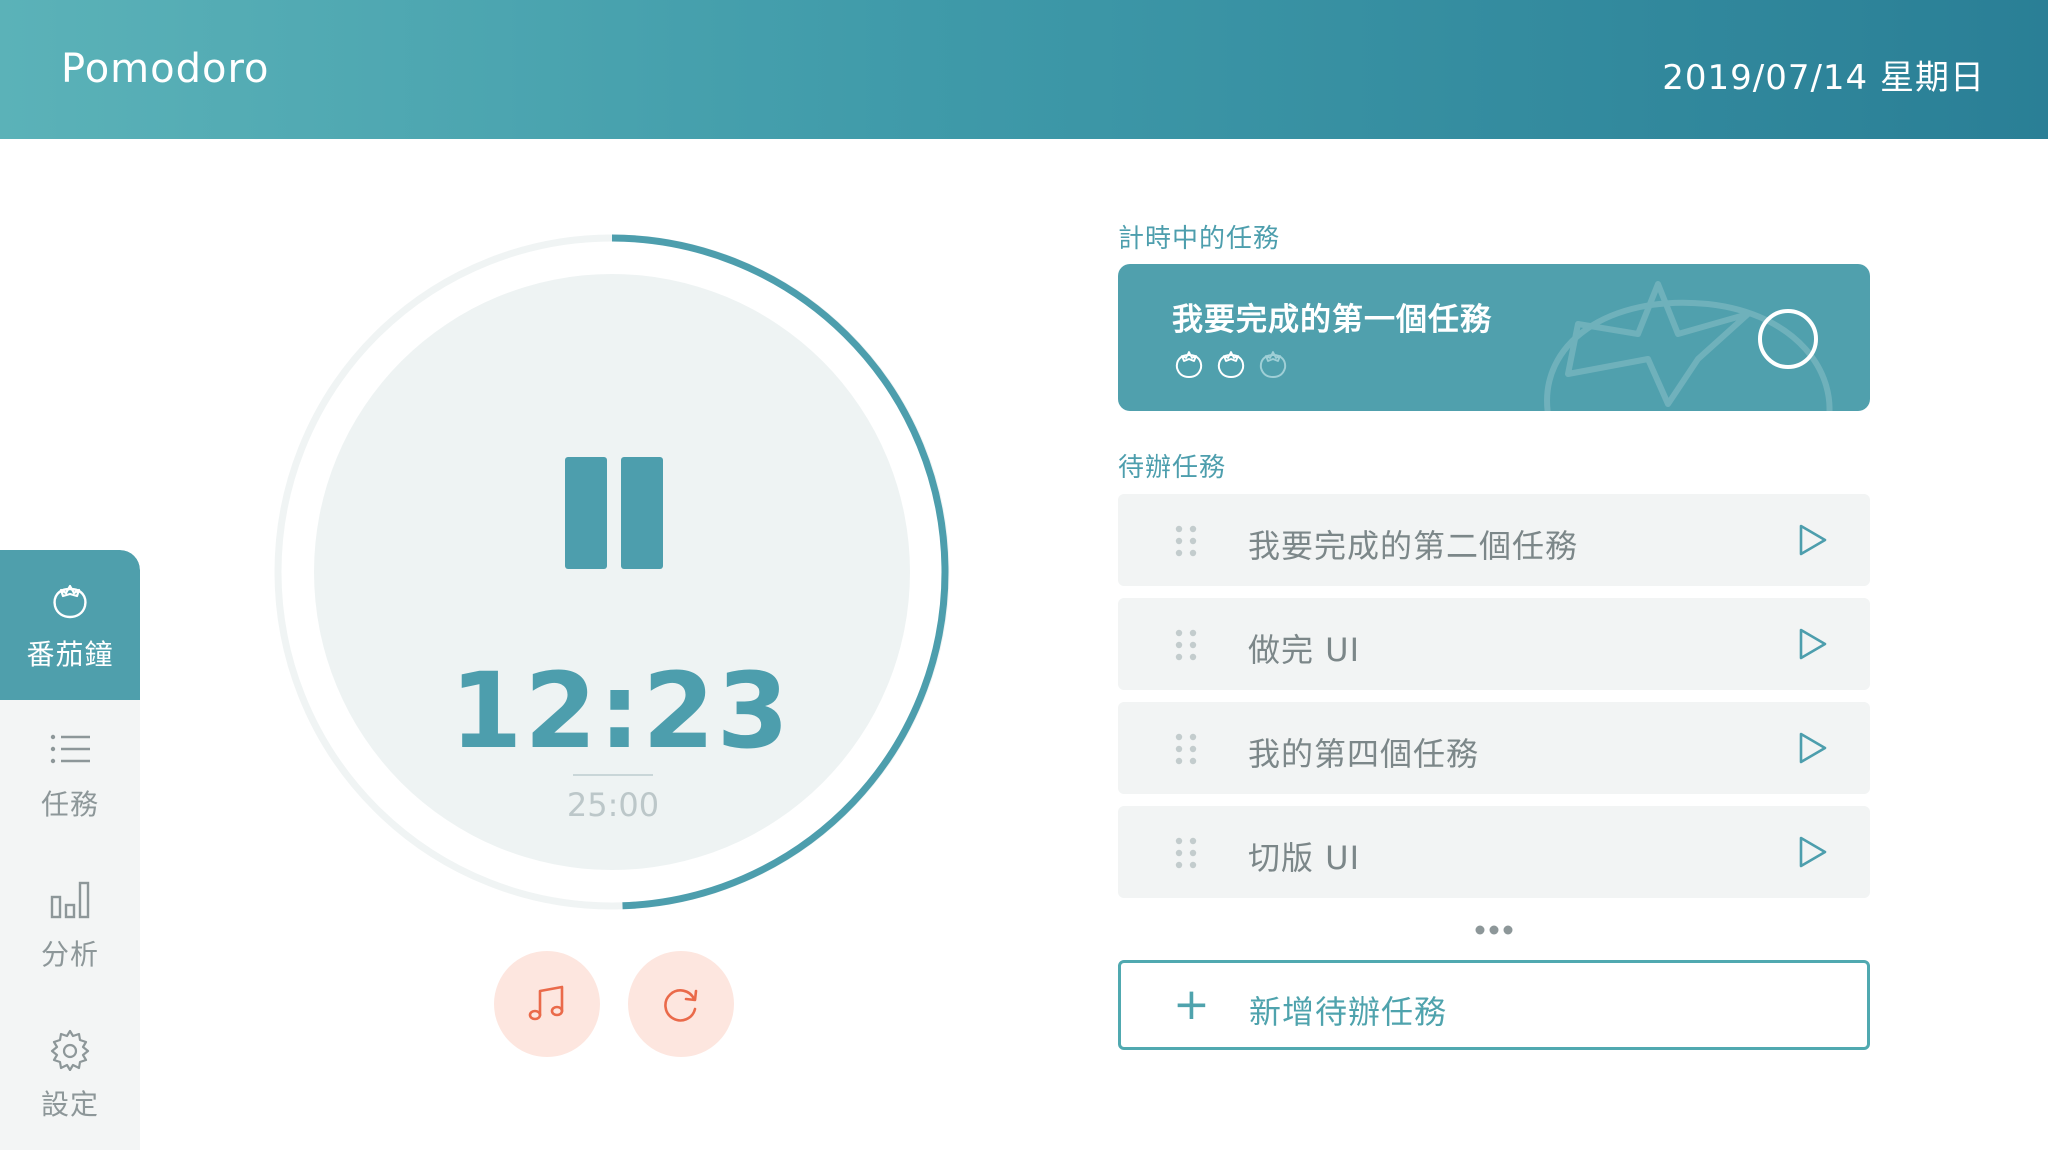 This screenshot has height=1150, width=2048. I want to click on sidebar-item-tasks: 任務, so click(70, 775).